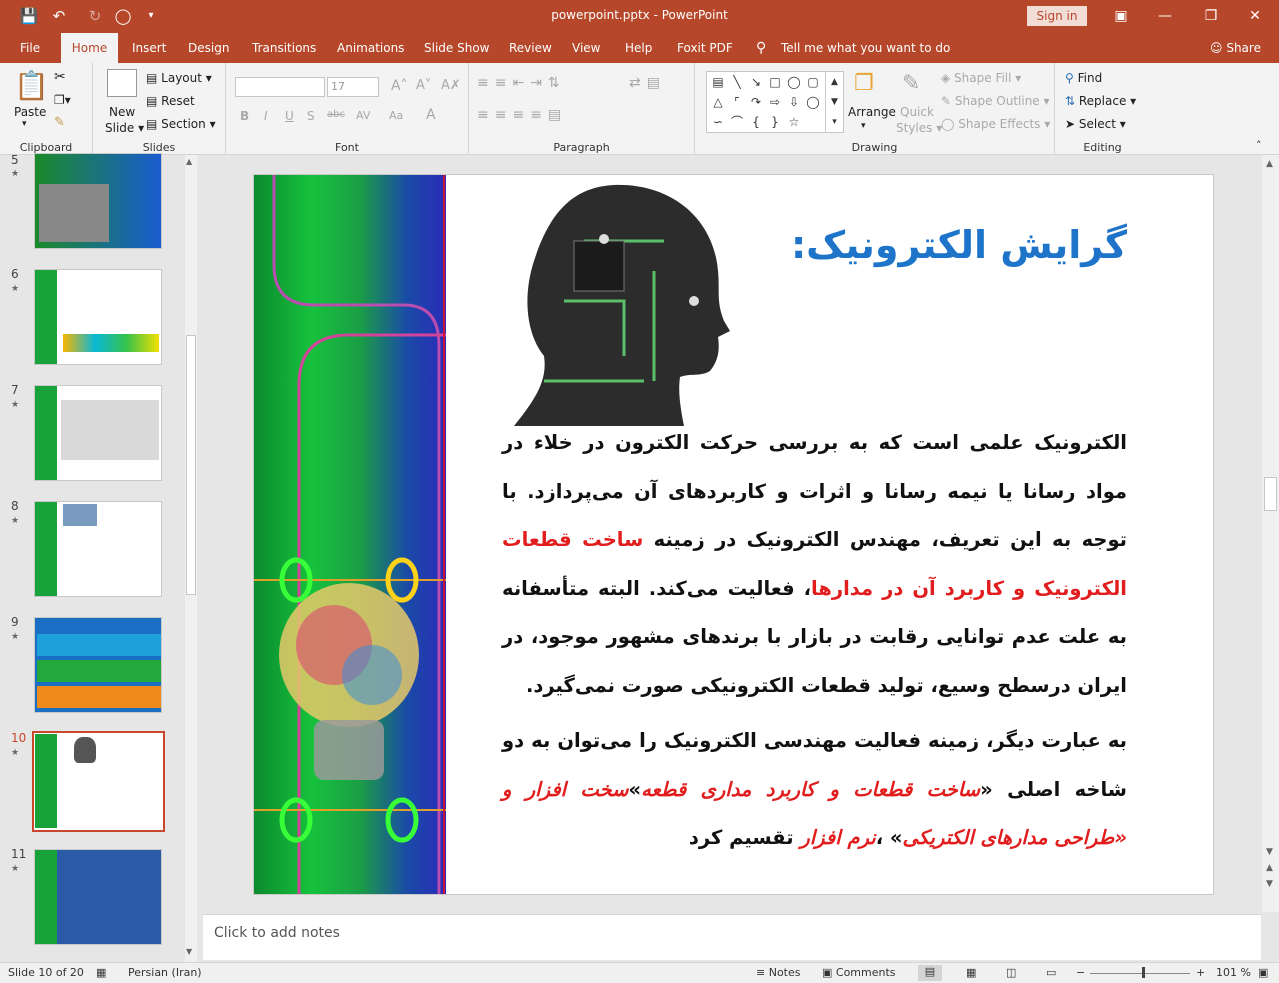 This screenshot has height=983, width=1279. Describe the element at coordinates (1211, 16) in the screenshot. I see `restore-icon: ❐` at that location.